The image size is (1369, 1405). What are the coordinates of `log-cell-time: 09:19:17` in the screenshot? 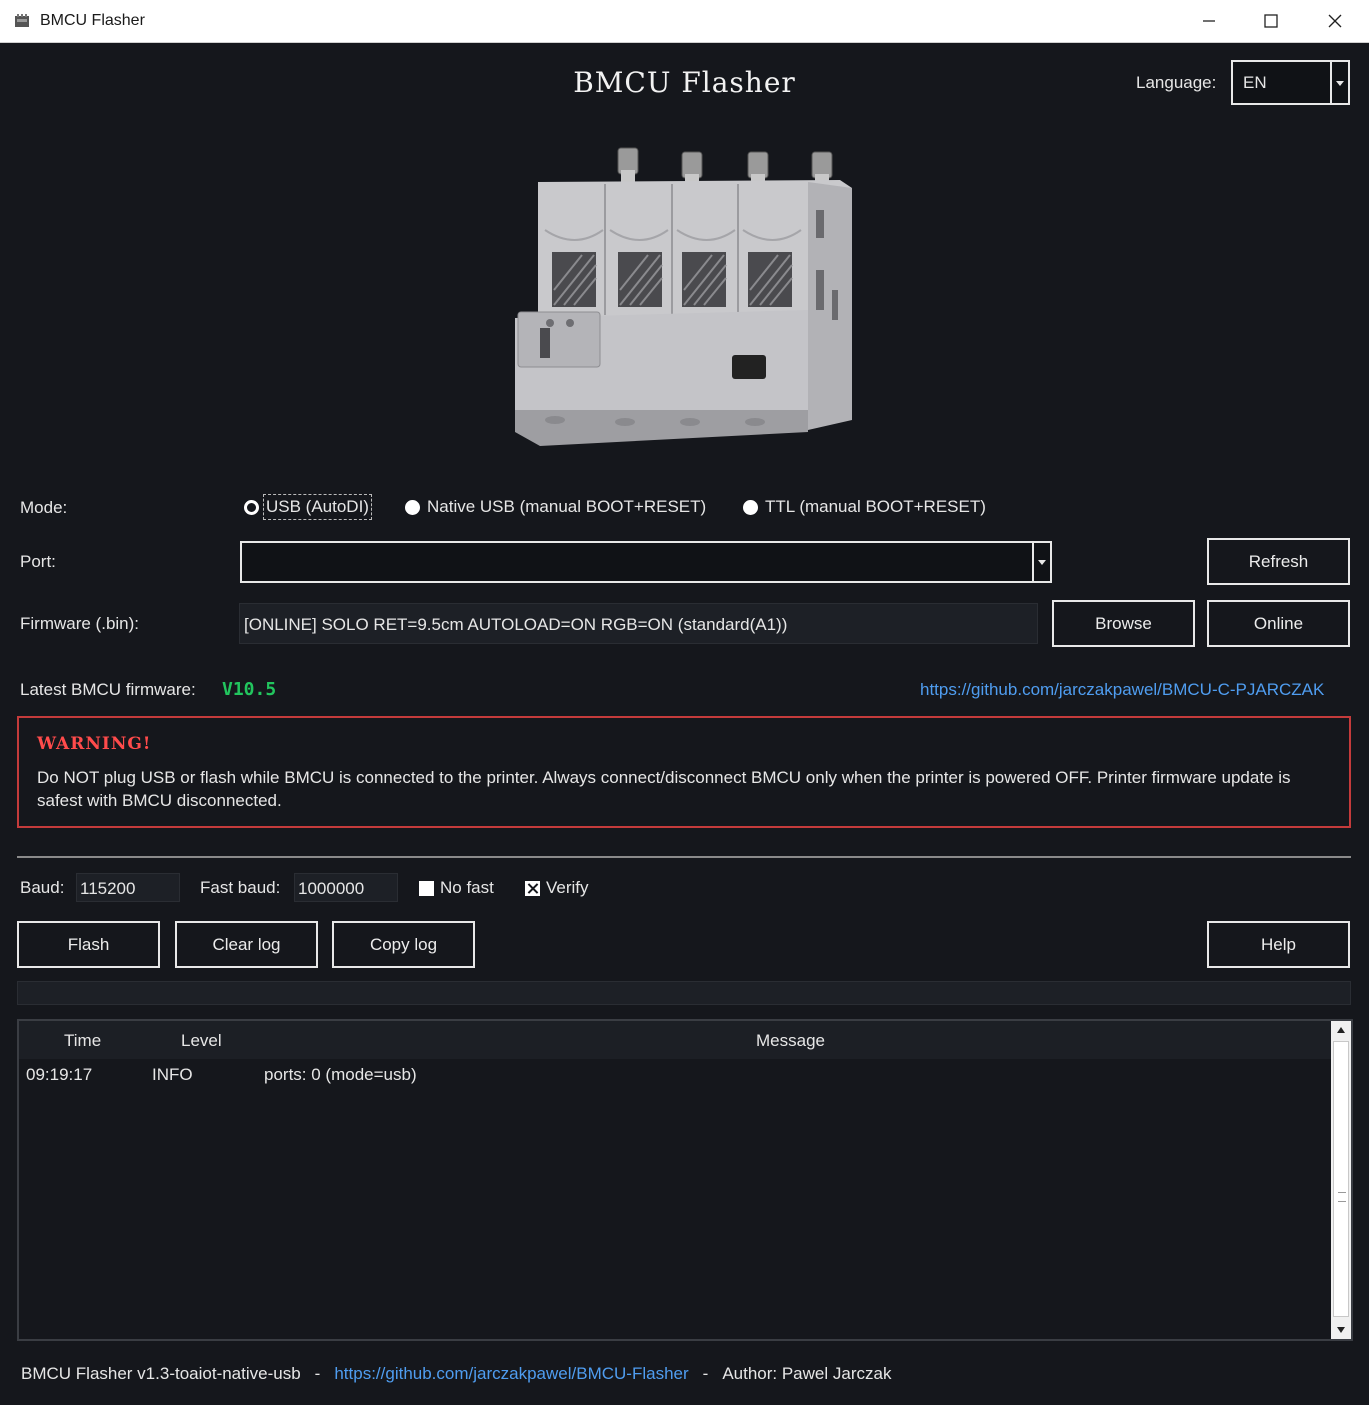 It's located at (59, 1074).